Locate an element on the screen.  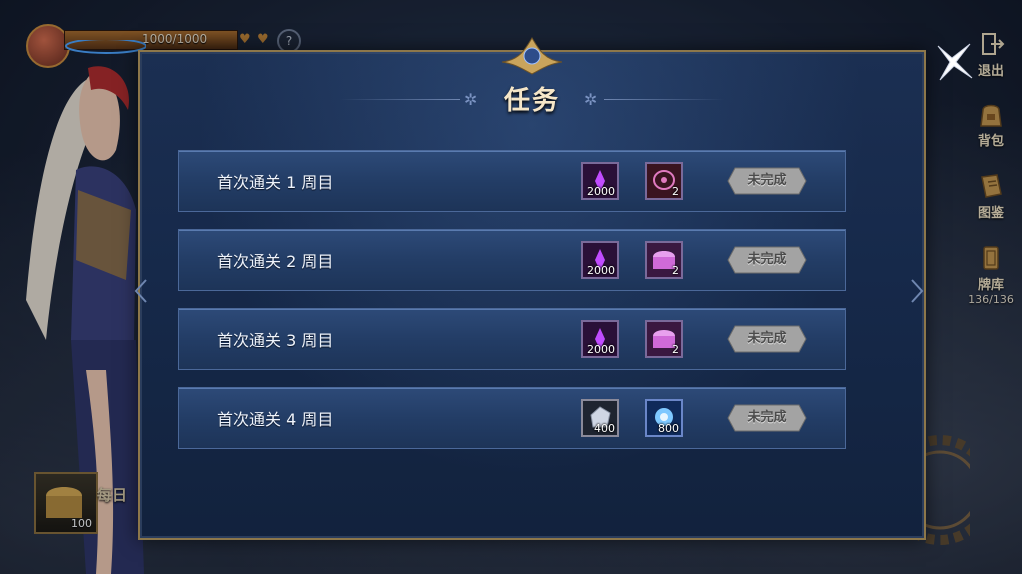
task-label: 首次通关 2 周目 is located at coordinates (275, 261).